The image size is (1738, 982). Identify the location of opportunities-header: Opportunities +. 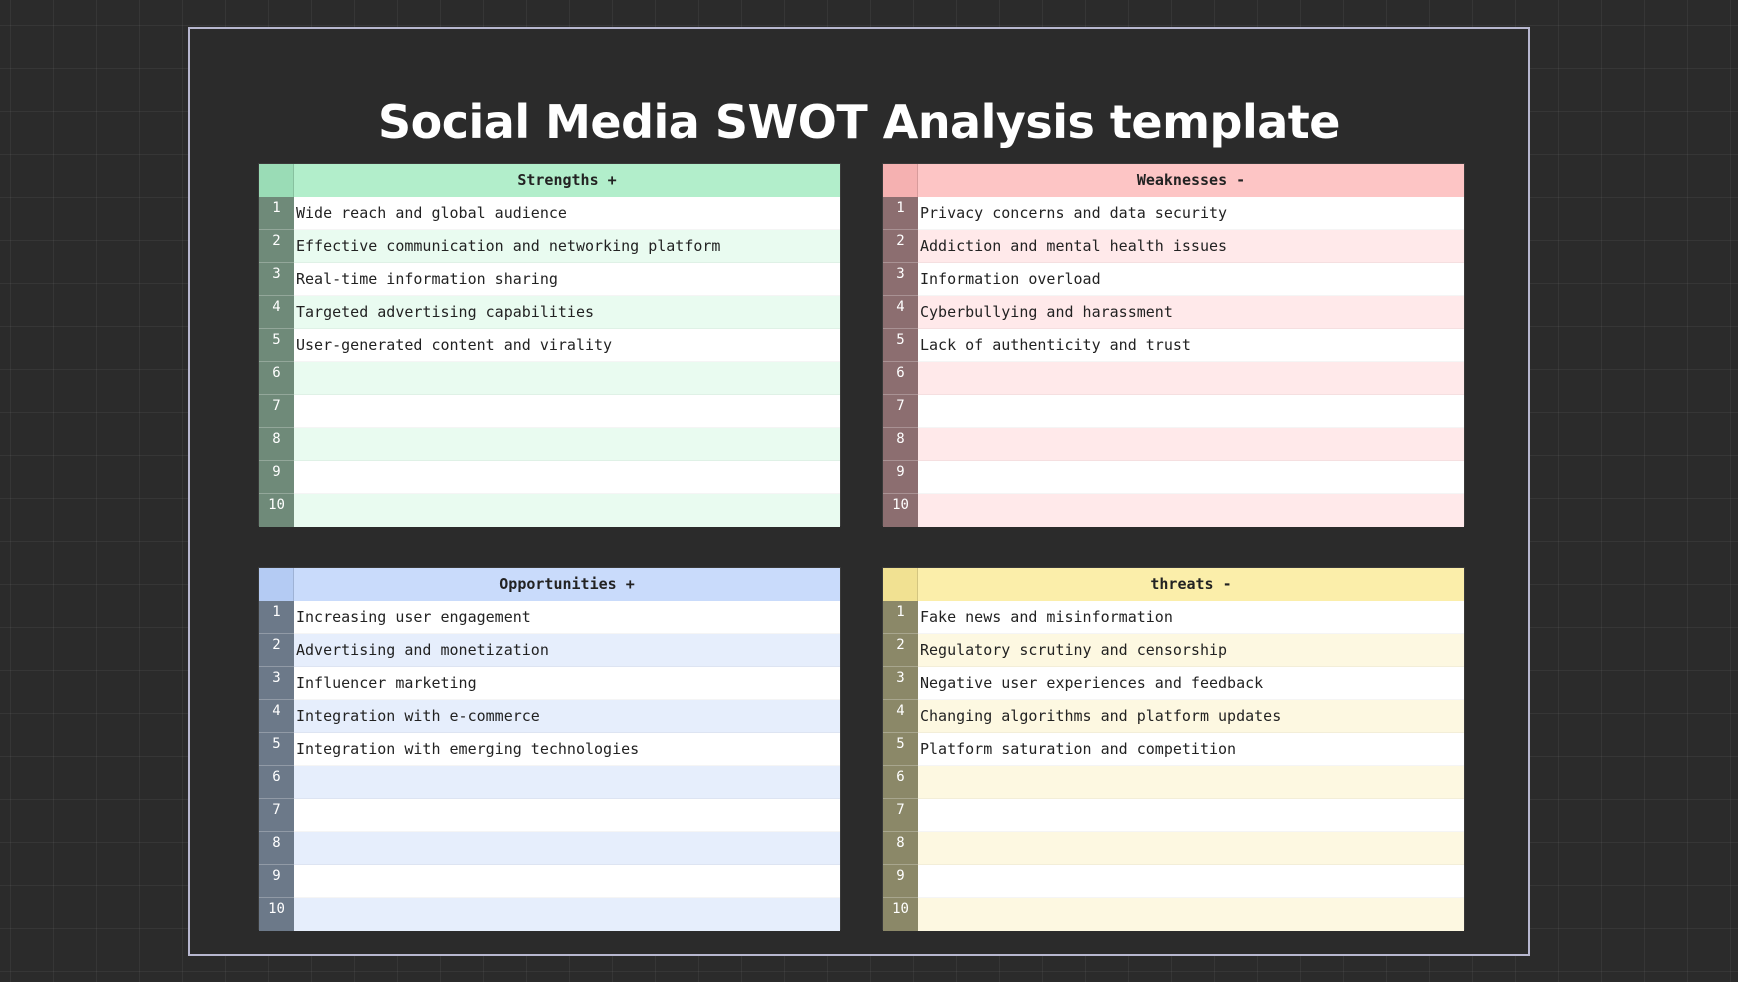
(567, 584).